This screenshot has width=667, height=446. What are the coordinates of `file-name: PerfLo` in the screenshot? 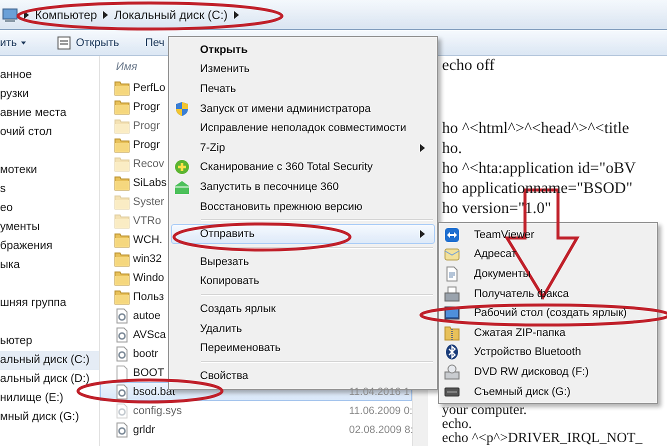 It's located at (149, 88).